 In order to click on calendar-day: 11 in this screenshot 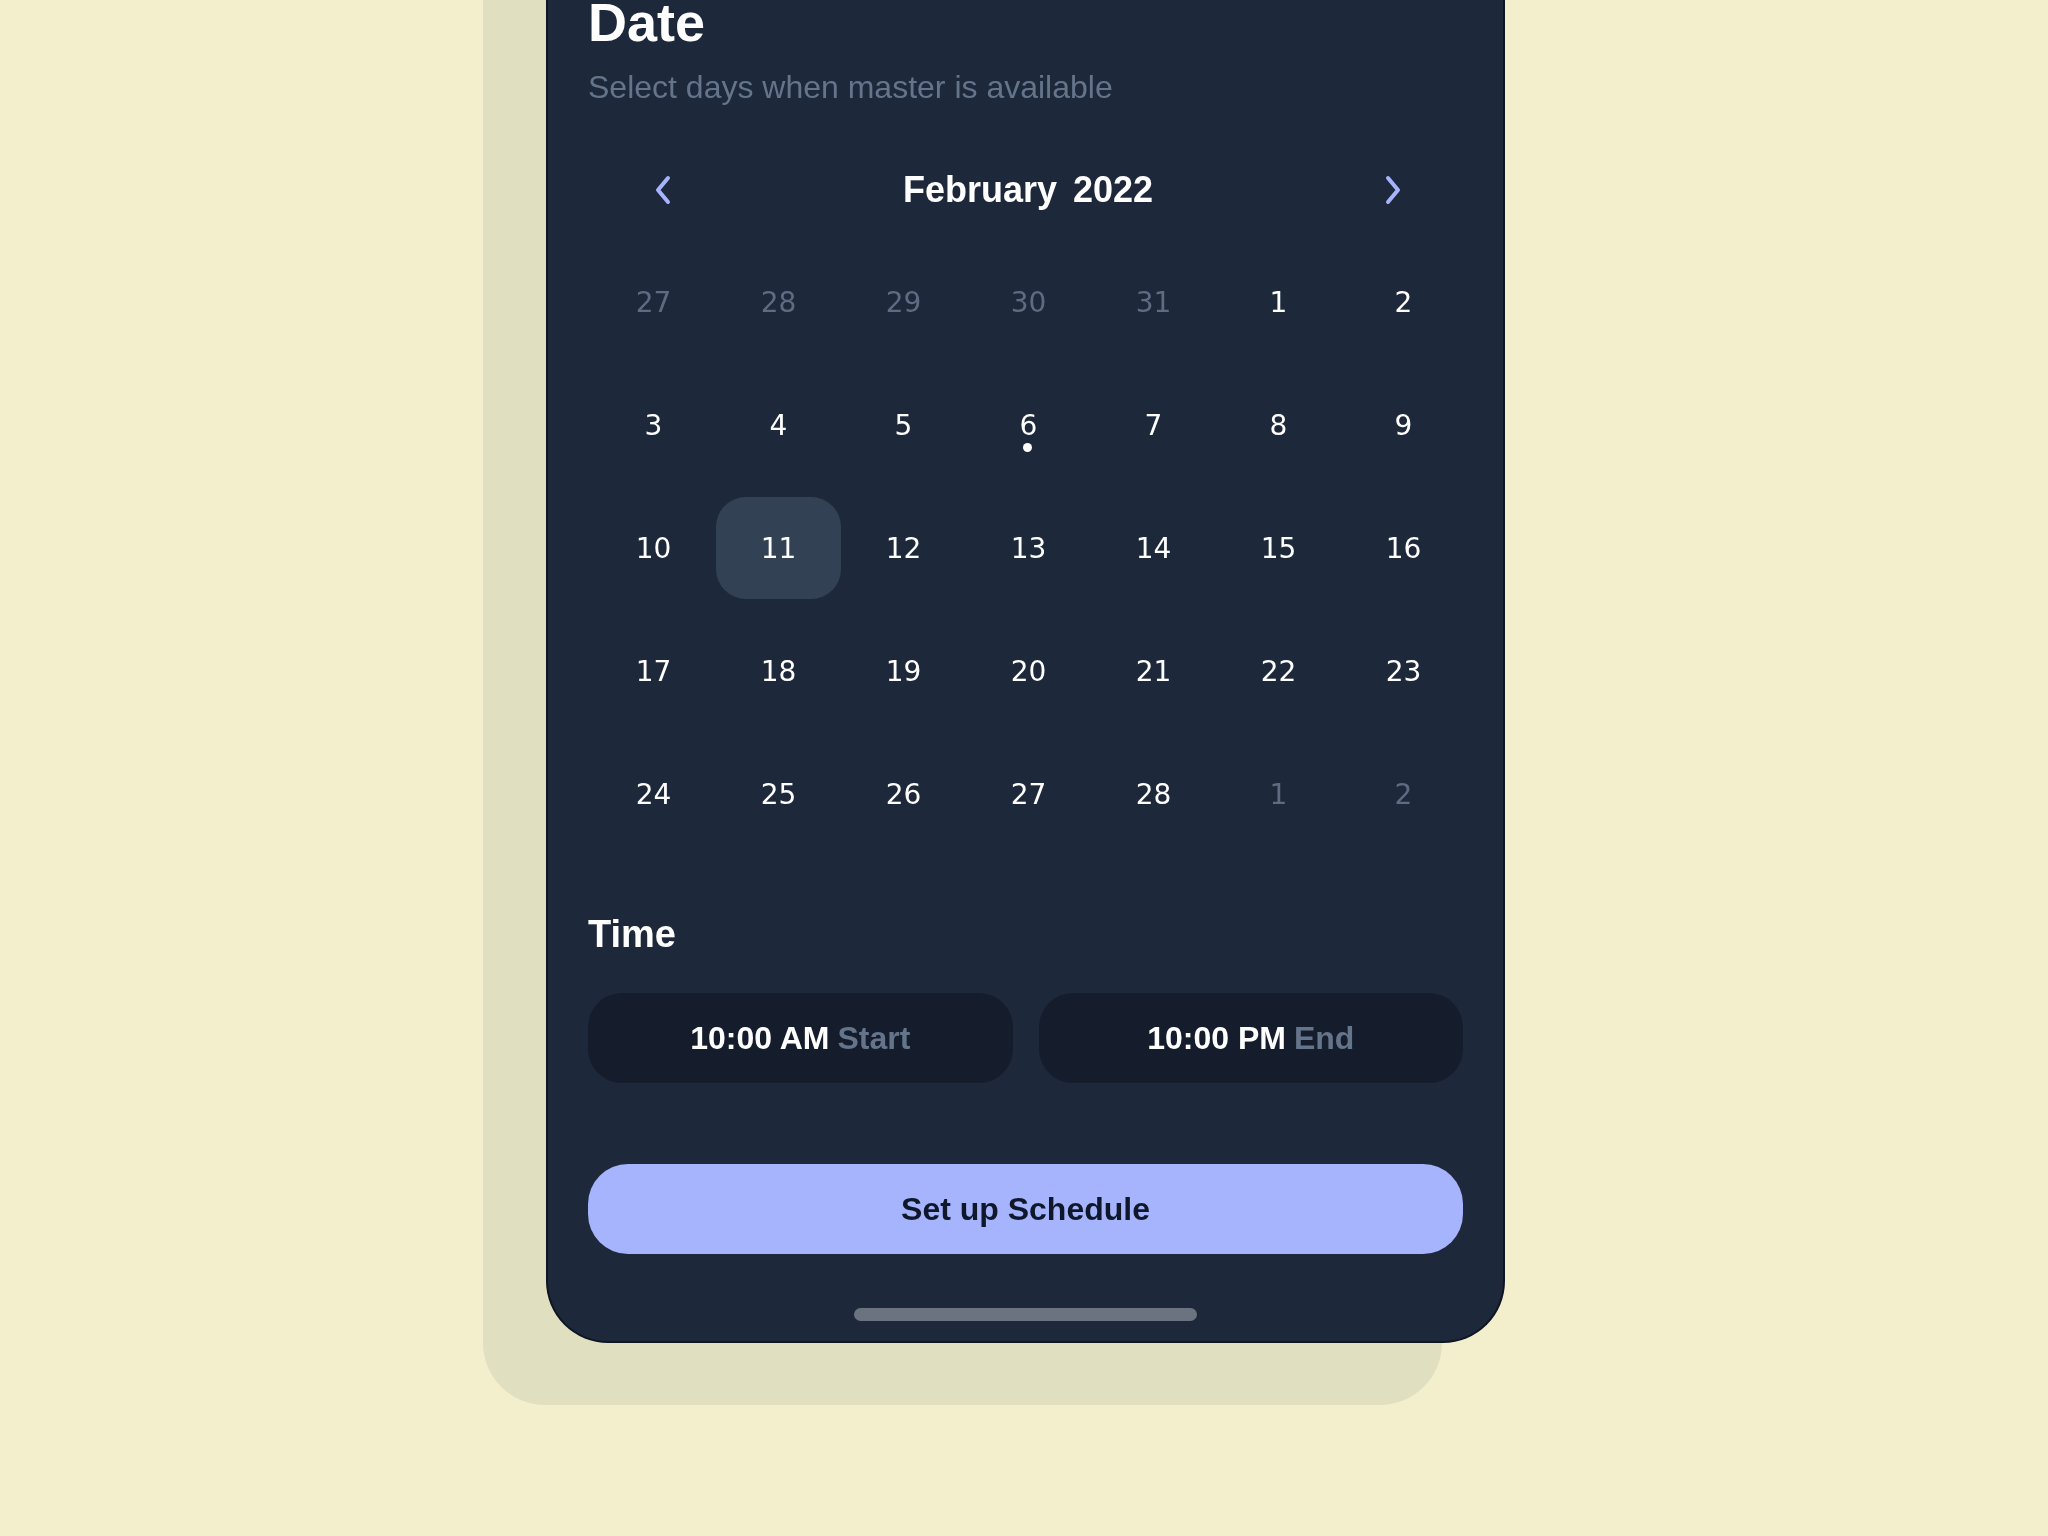, I will do `click(778, 548)`.